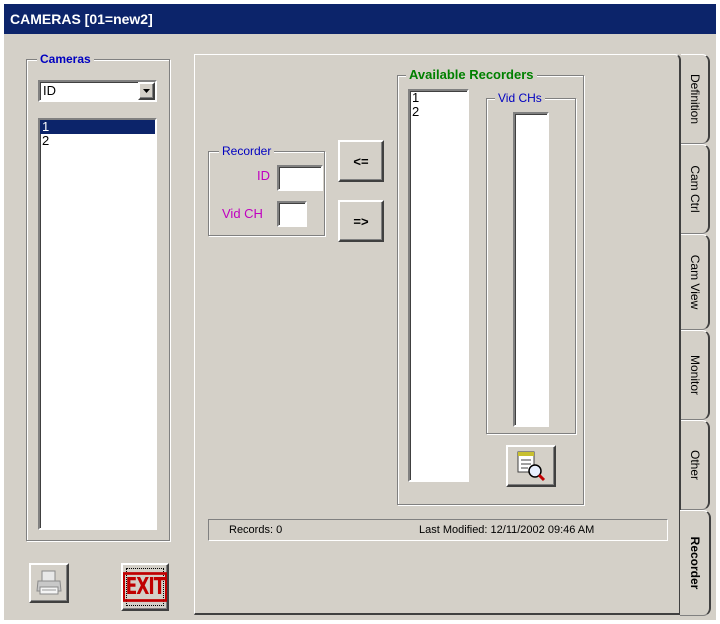 The height and width of the screenshot is (624, 720). I want to click on camera-list-item: 2, so click(97, 141).